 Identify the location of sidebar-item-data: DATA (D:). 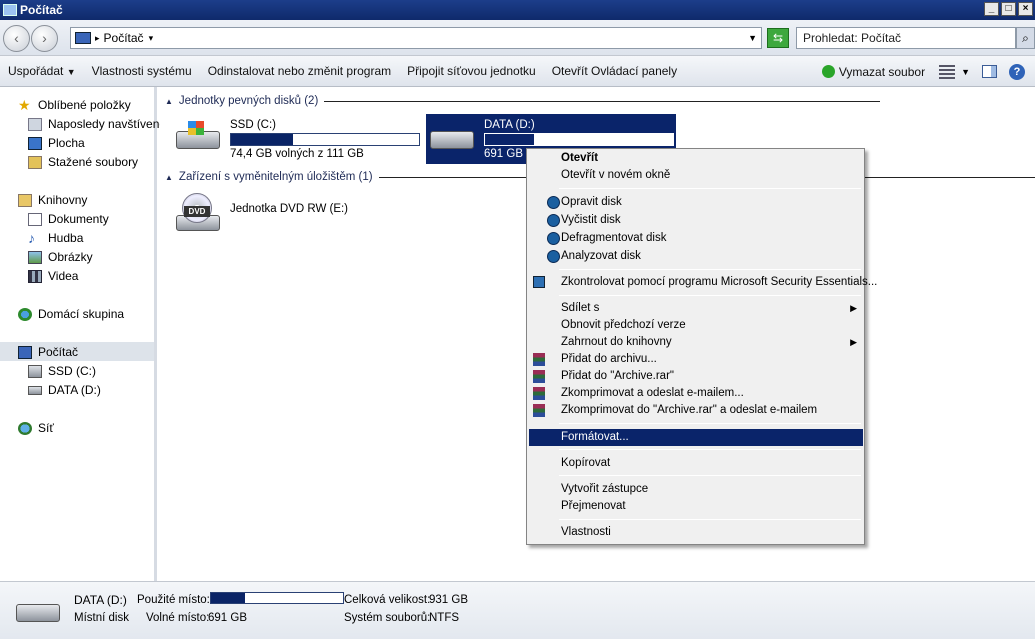
(64, 390).